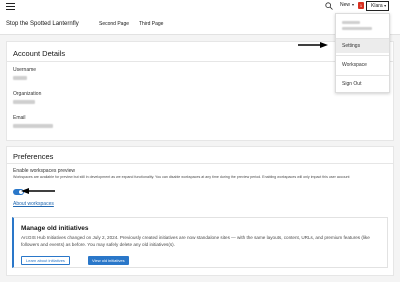  I want to click on view-old-initiatives-button: View old initiatives, so click(108, 260).